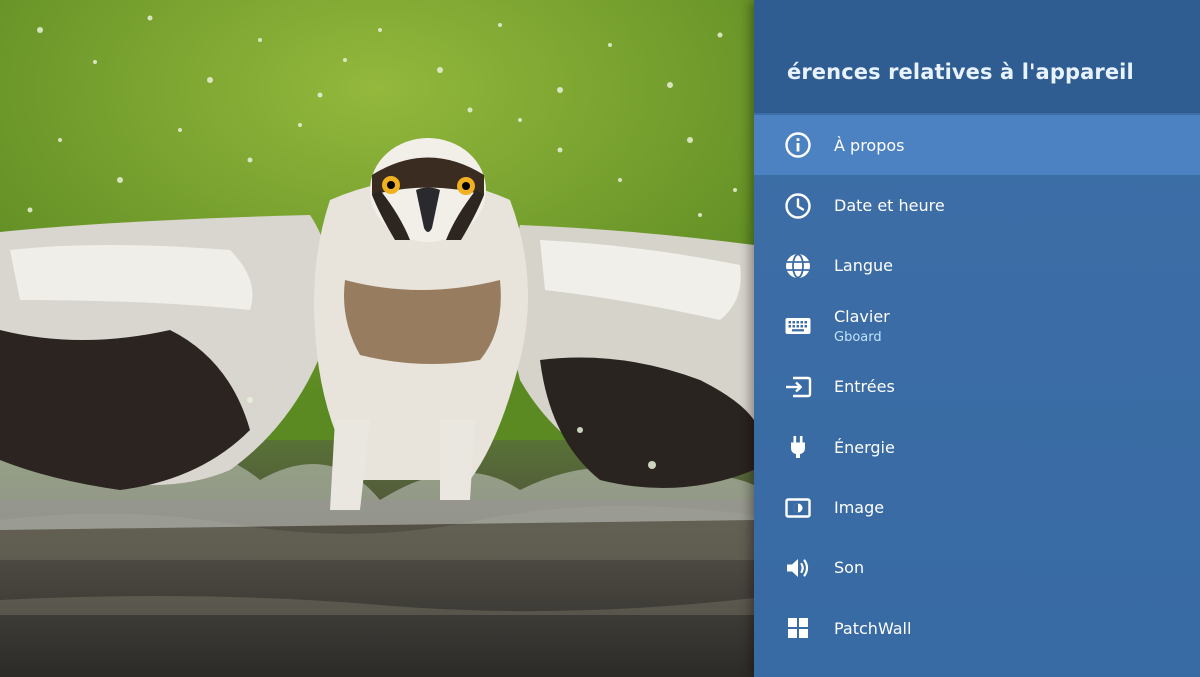  I want to click on menu-item-power: Énergie, so click(977, 447).